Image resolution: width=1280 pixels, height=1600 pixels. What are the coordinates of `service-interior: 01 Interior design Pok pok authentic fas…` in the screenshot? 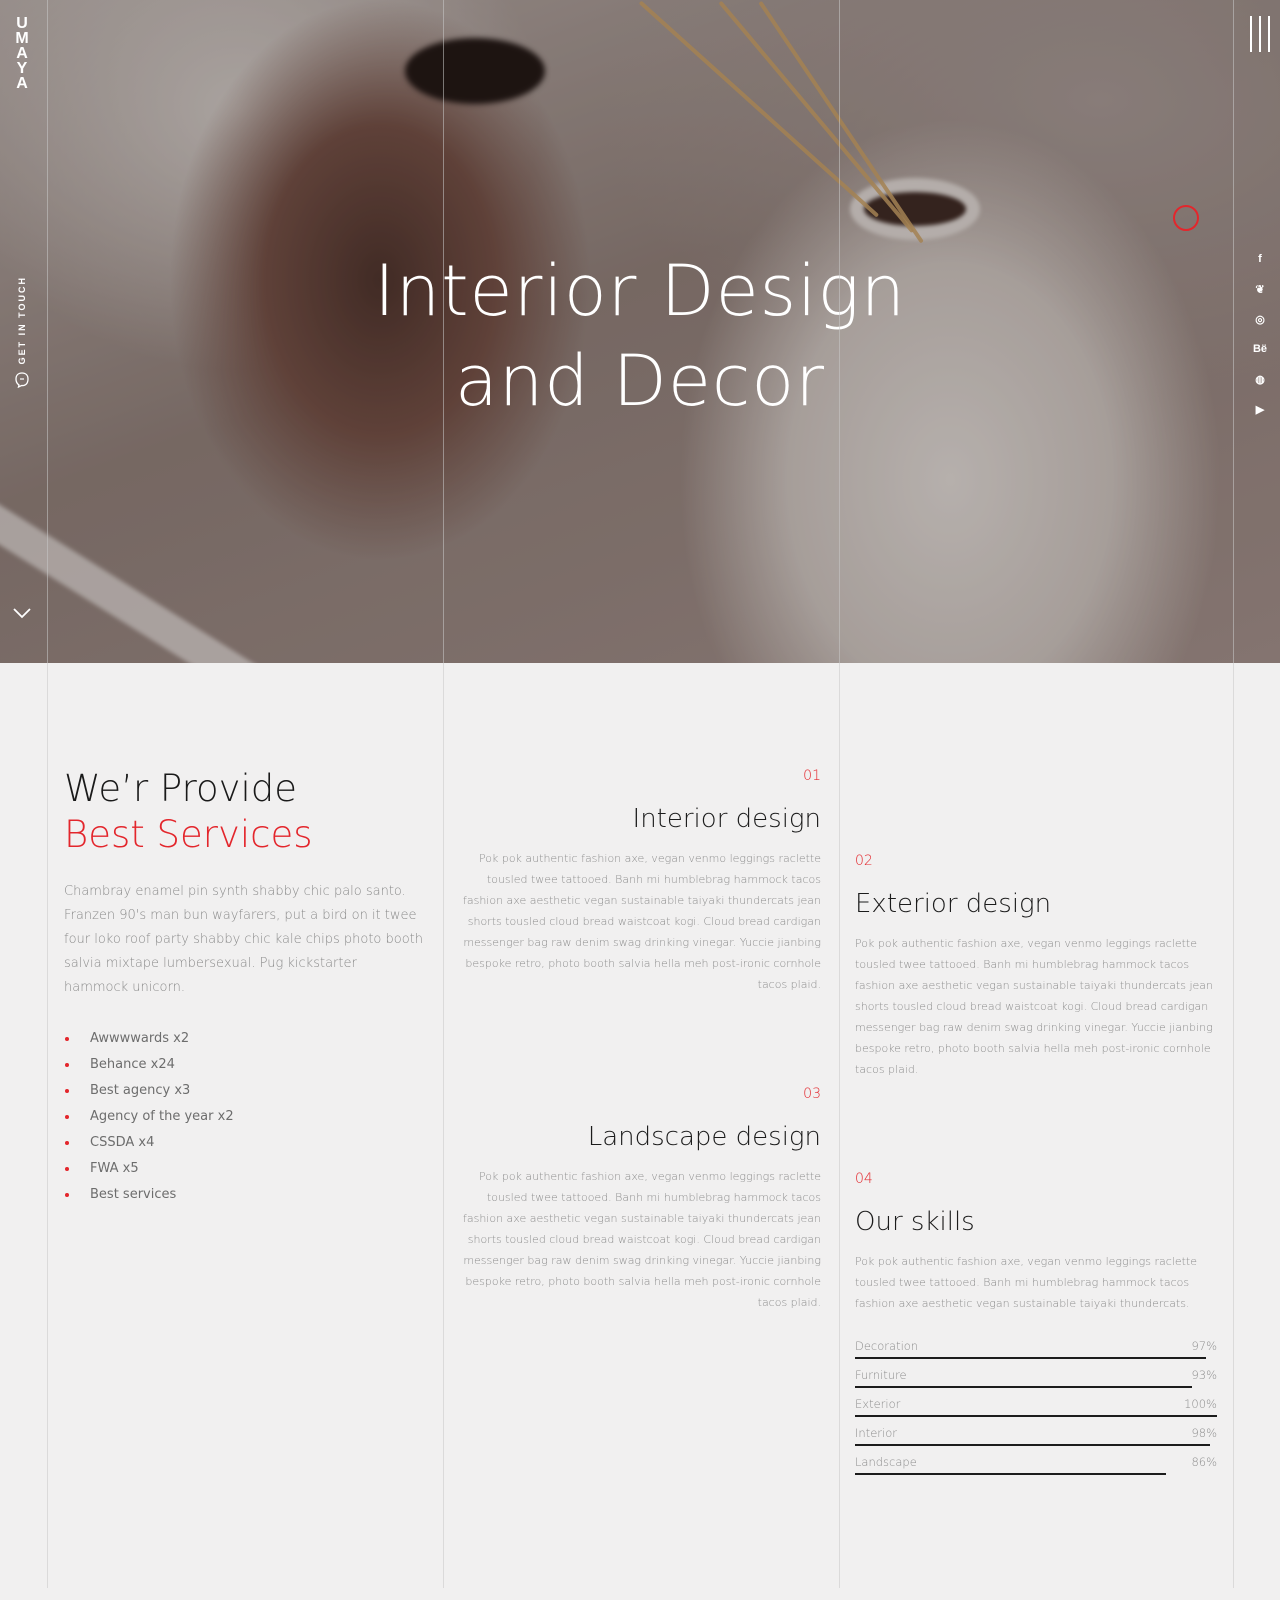 It's located at (640, 881).